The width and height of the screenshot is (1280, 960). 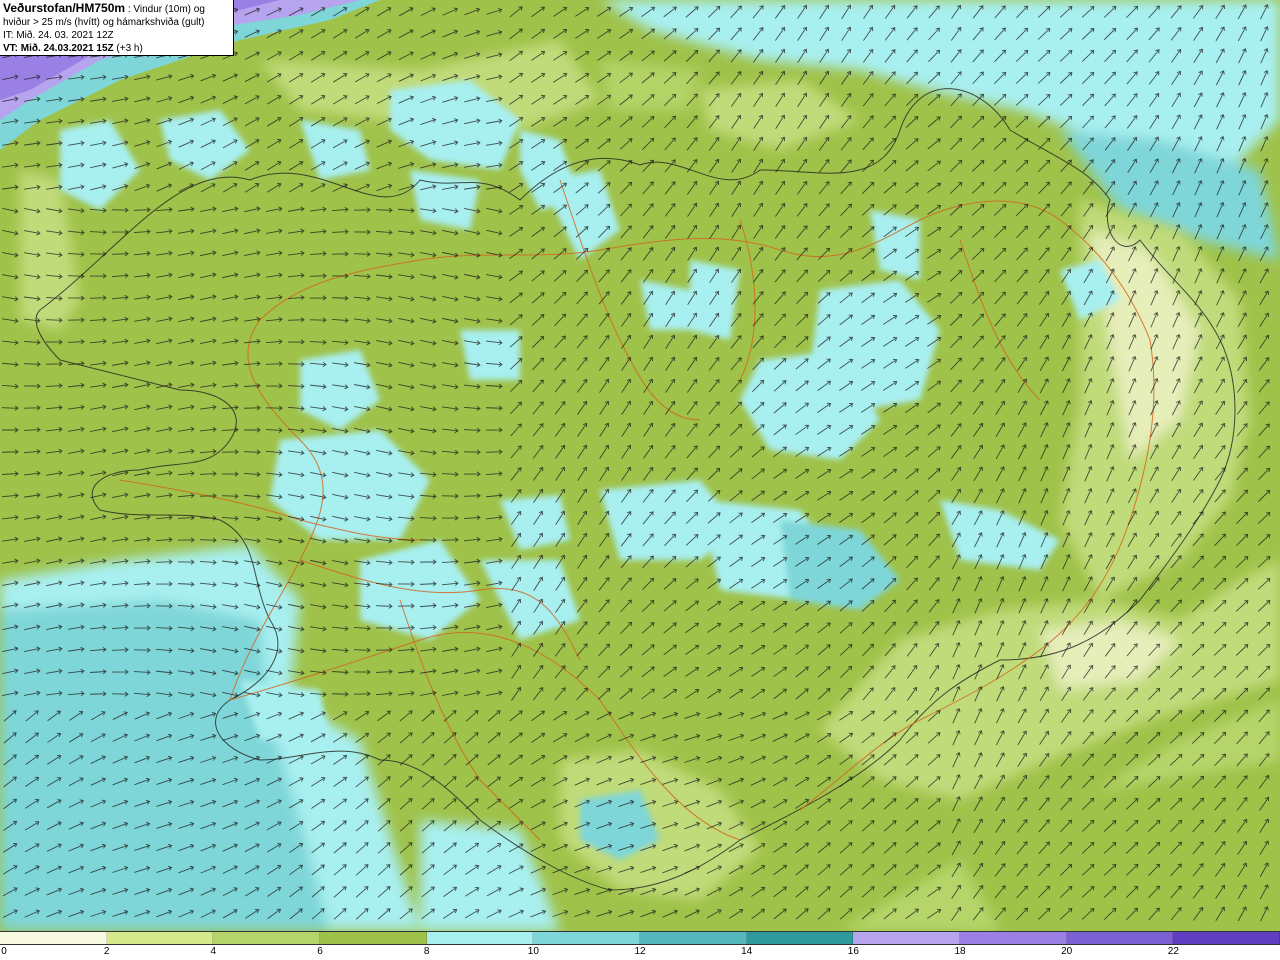 I want to click on legend-tick-label: 8, so click(x=426, y=951).